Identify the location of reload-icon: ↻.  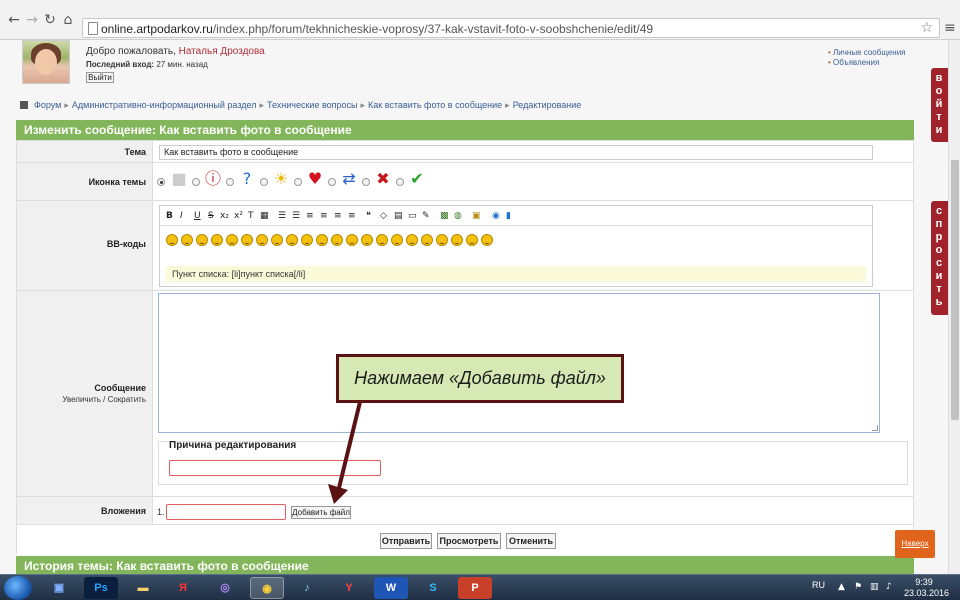
(50, 20).